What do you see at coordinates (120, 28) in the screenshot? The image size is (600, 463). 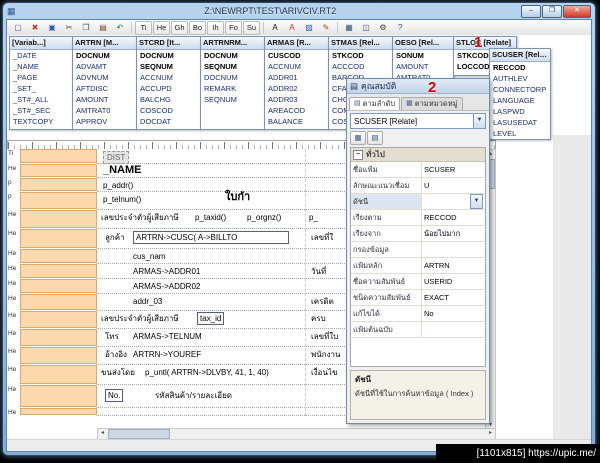 I see `undo-icon: ↶` at bounding box center [120, 28].